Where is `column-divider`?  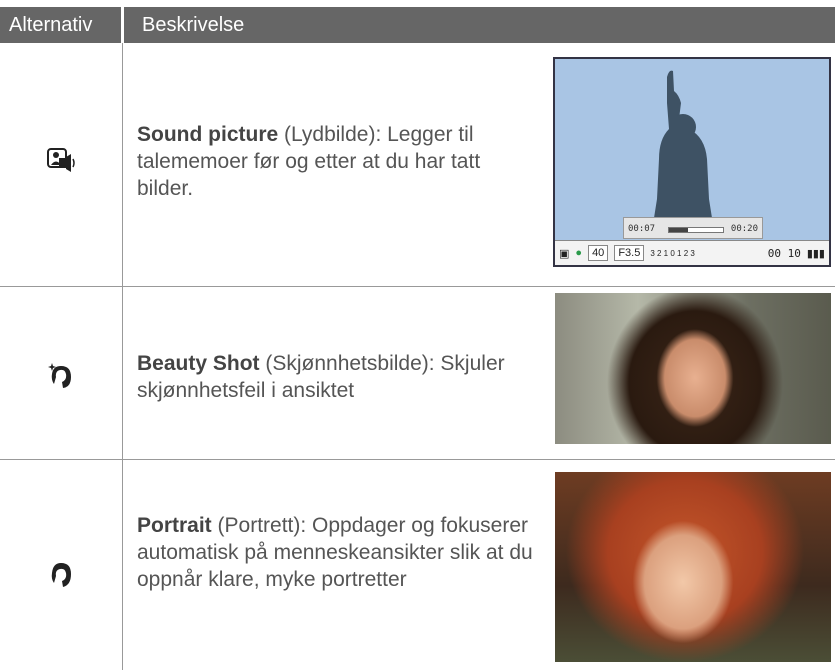 column-divider is located at coordinates (122, 356).